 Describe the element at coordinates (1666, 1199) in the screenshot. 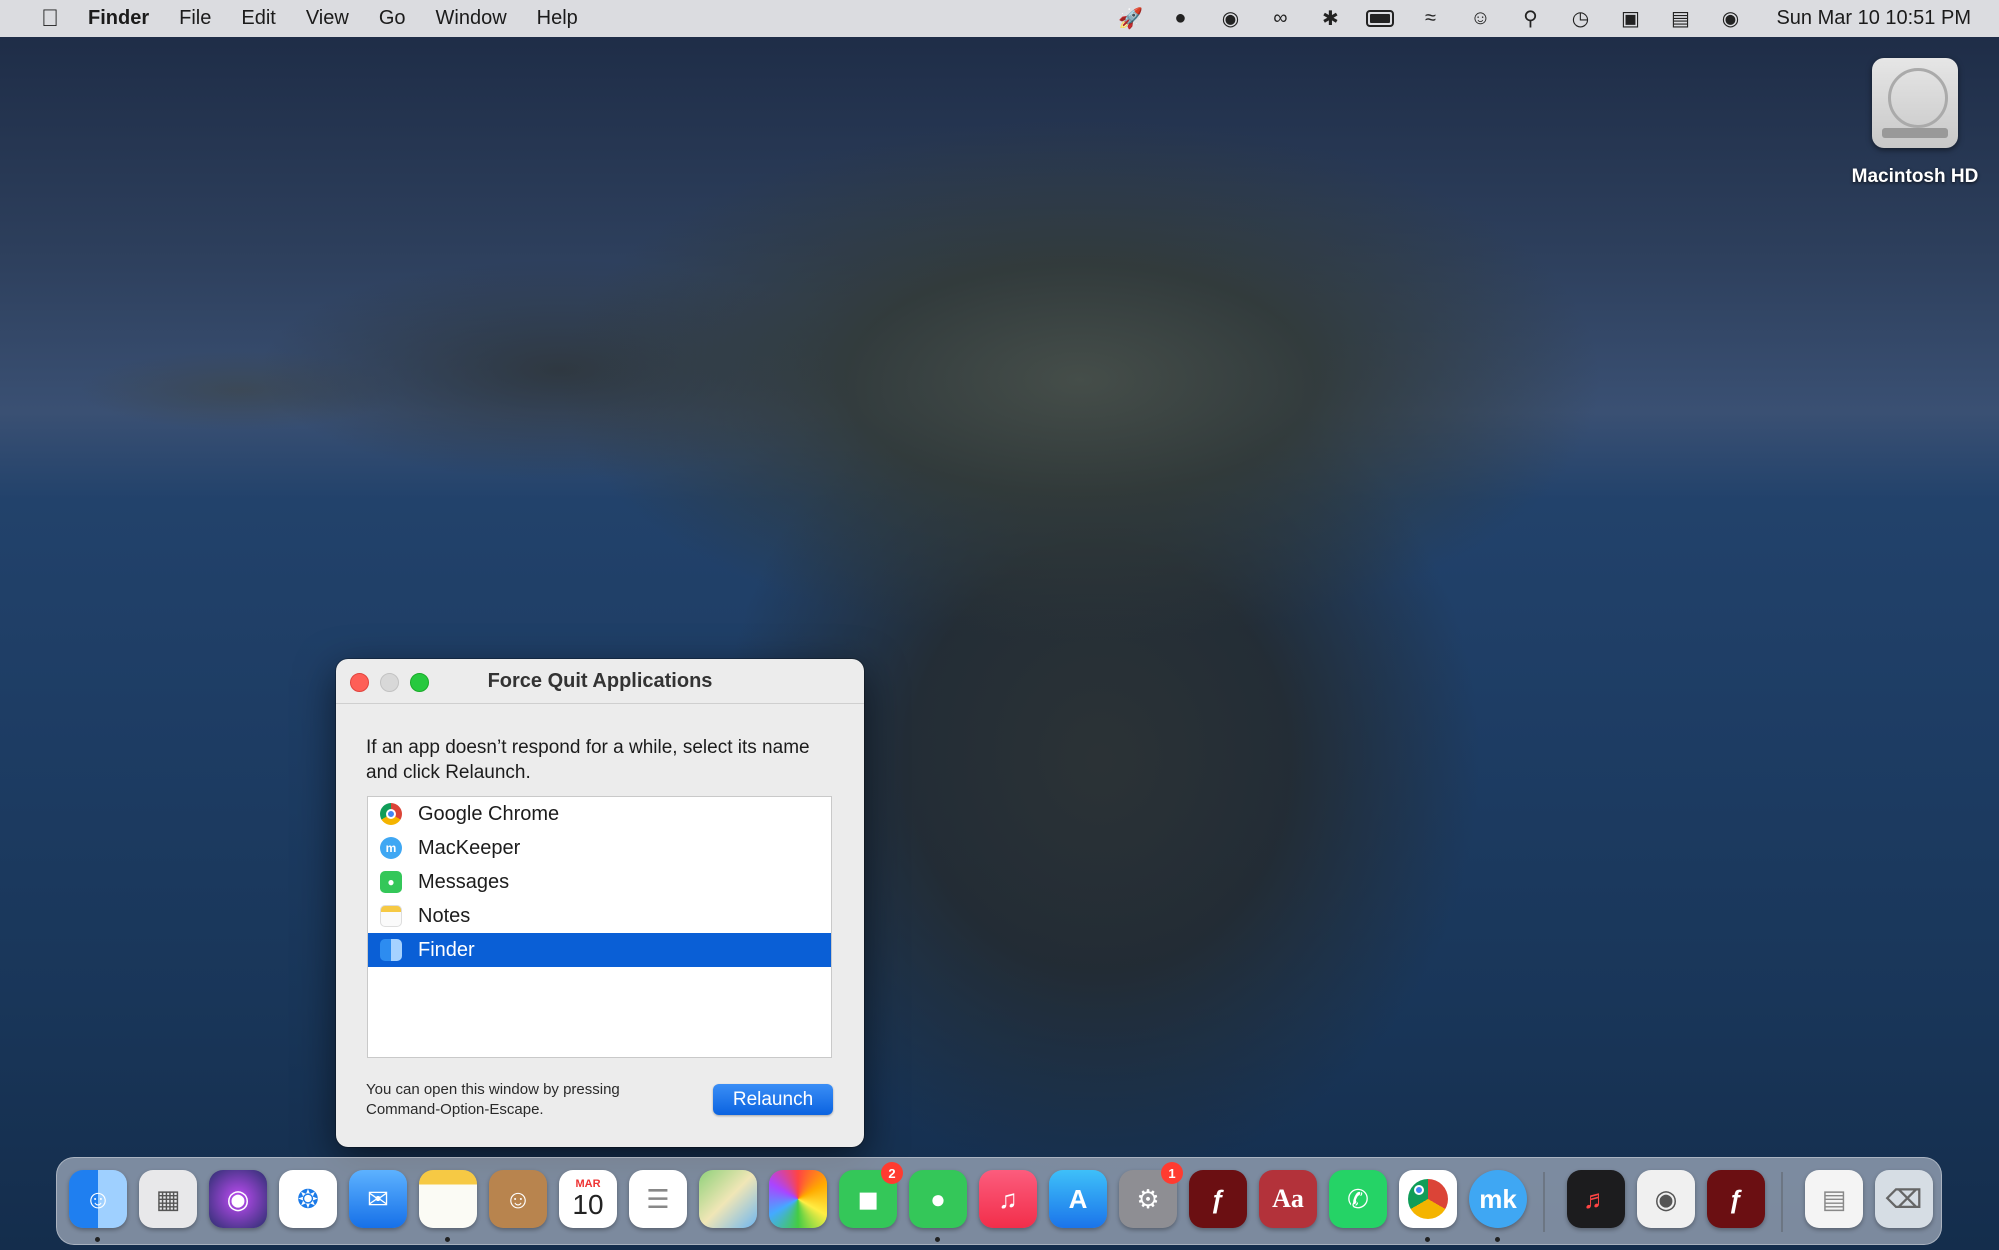

I see `disk-utility-icon: ◉` at that location.